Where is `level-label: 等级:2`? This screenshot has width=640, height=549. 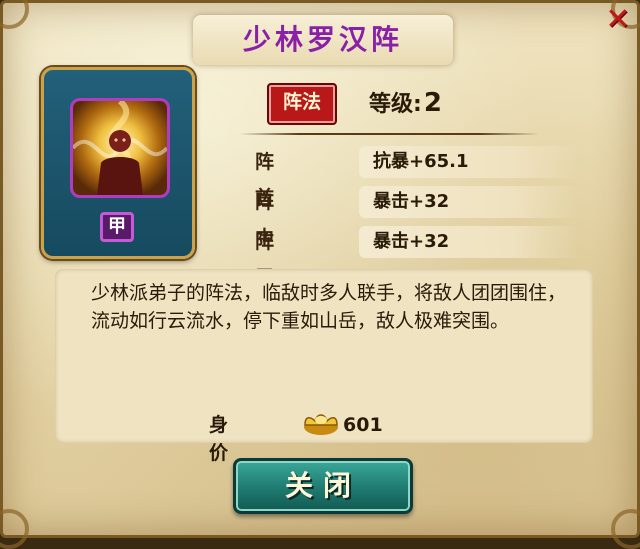
level-label: 等级:2 is located at coordinates (405, 103).